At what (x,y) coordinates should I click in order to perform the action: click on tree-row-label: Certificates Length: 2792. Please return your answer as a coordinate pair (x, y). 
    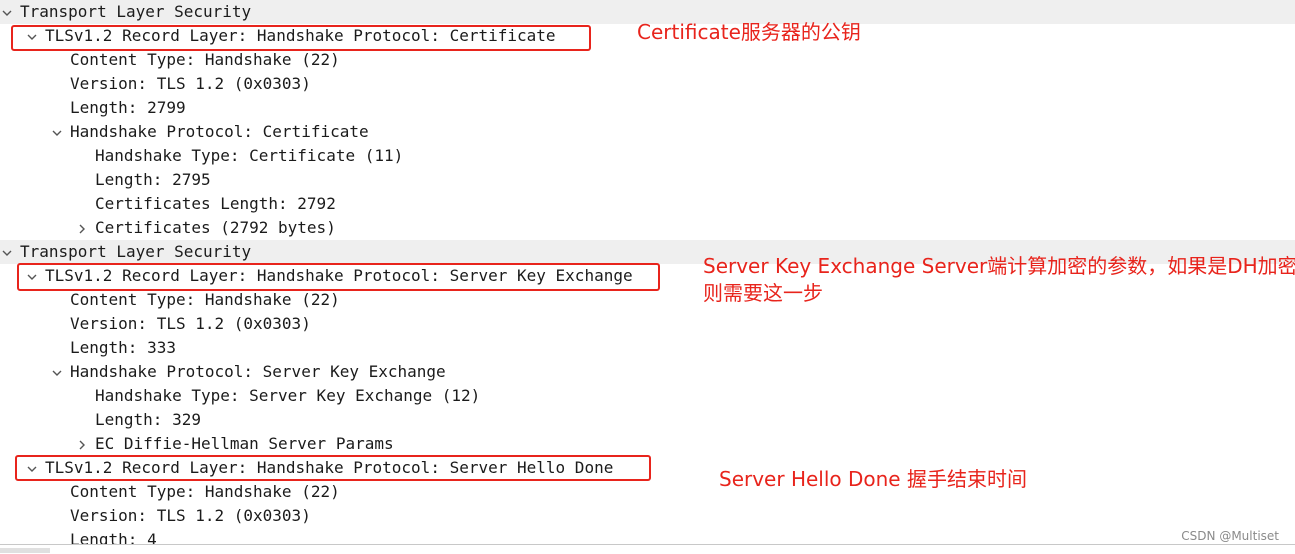
    Looking at the image, I should click on (215, 203).